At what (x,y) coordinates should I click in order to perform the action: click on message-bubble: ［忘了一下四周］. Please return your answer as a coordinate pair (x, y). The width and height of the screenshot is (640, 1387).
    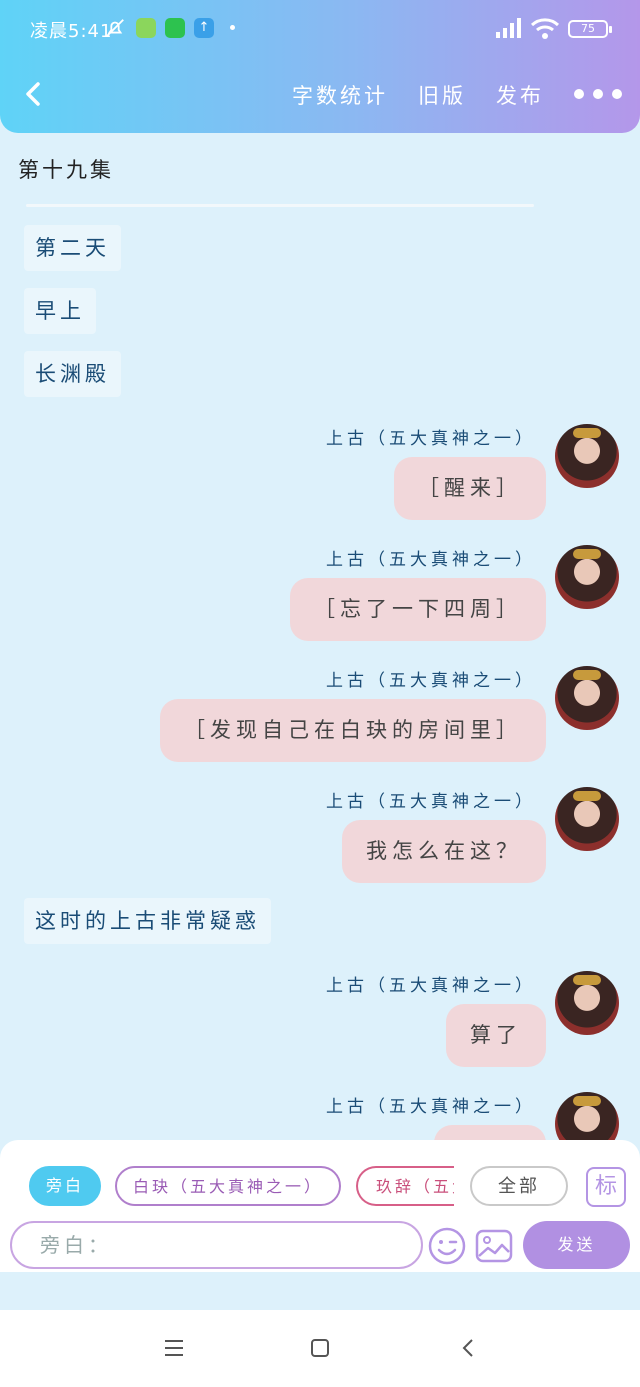
    Looking at the image, I should click on (418, 609).